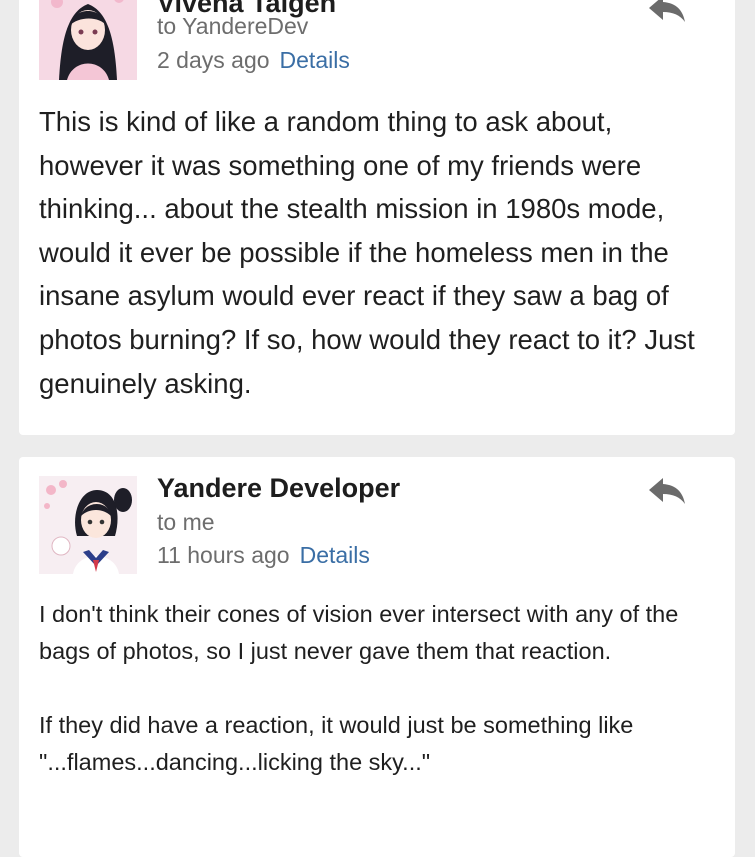 Image resolution: width=755 pixels, height=857 pixels. I want to click on timestamp: 11 hours ago, so click(223, 555).